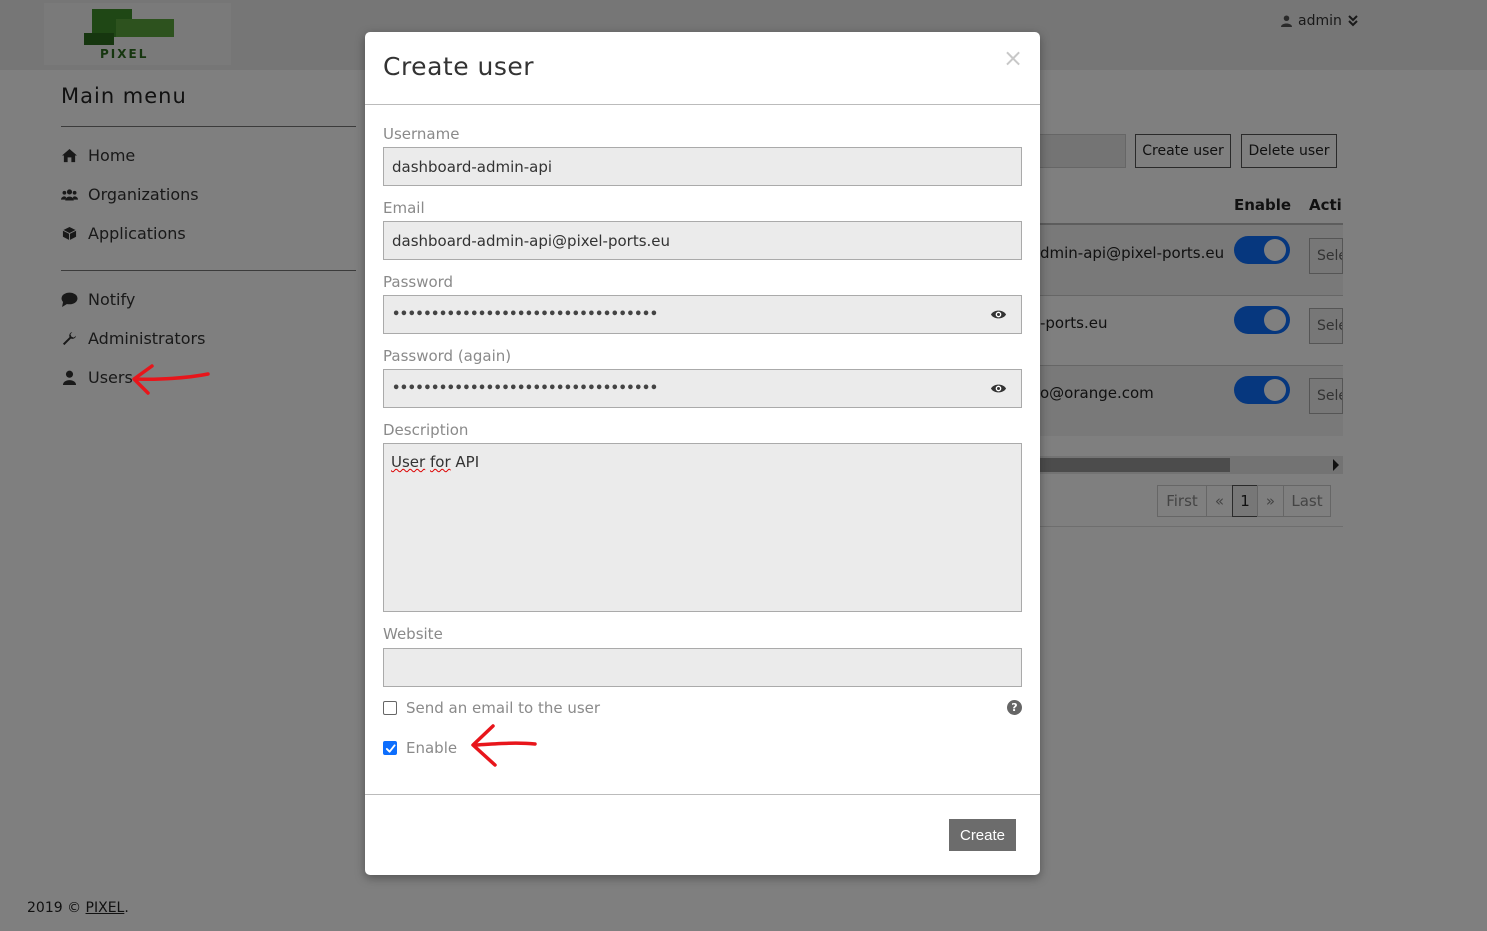  I want to click on close-icon: ×, so click(1013, 58).